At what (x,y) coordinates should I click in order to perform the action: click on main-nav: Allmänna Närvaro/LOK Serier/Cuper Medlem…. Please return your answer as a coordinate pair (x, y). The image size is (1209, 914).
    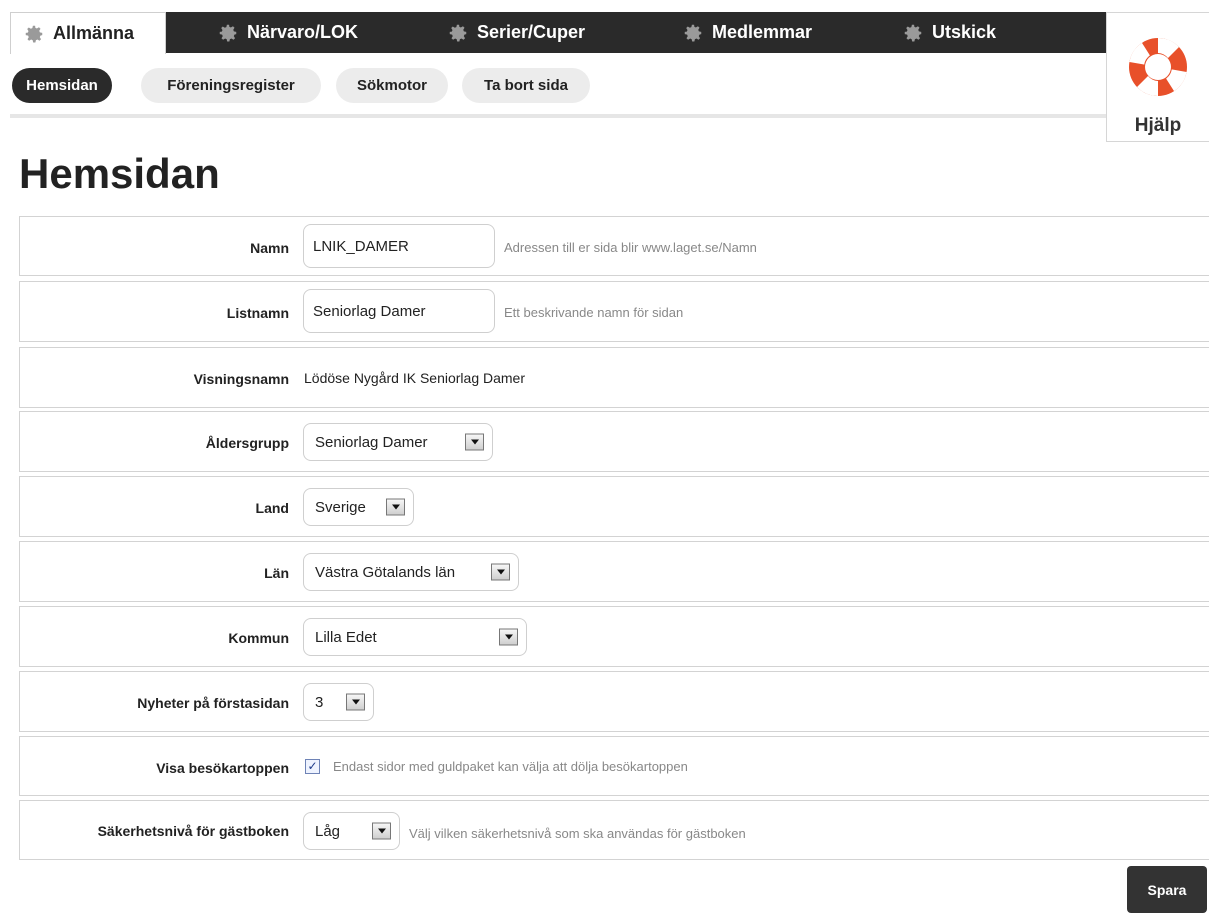
    Looking at the image, I should click on (558, 33).